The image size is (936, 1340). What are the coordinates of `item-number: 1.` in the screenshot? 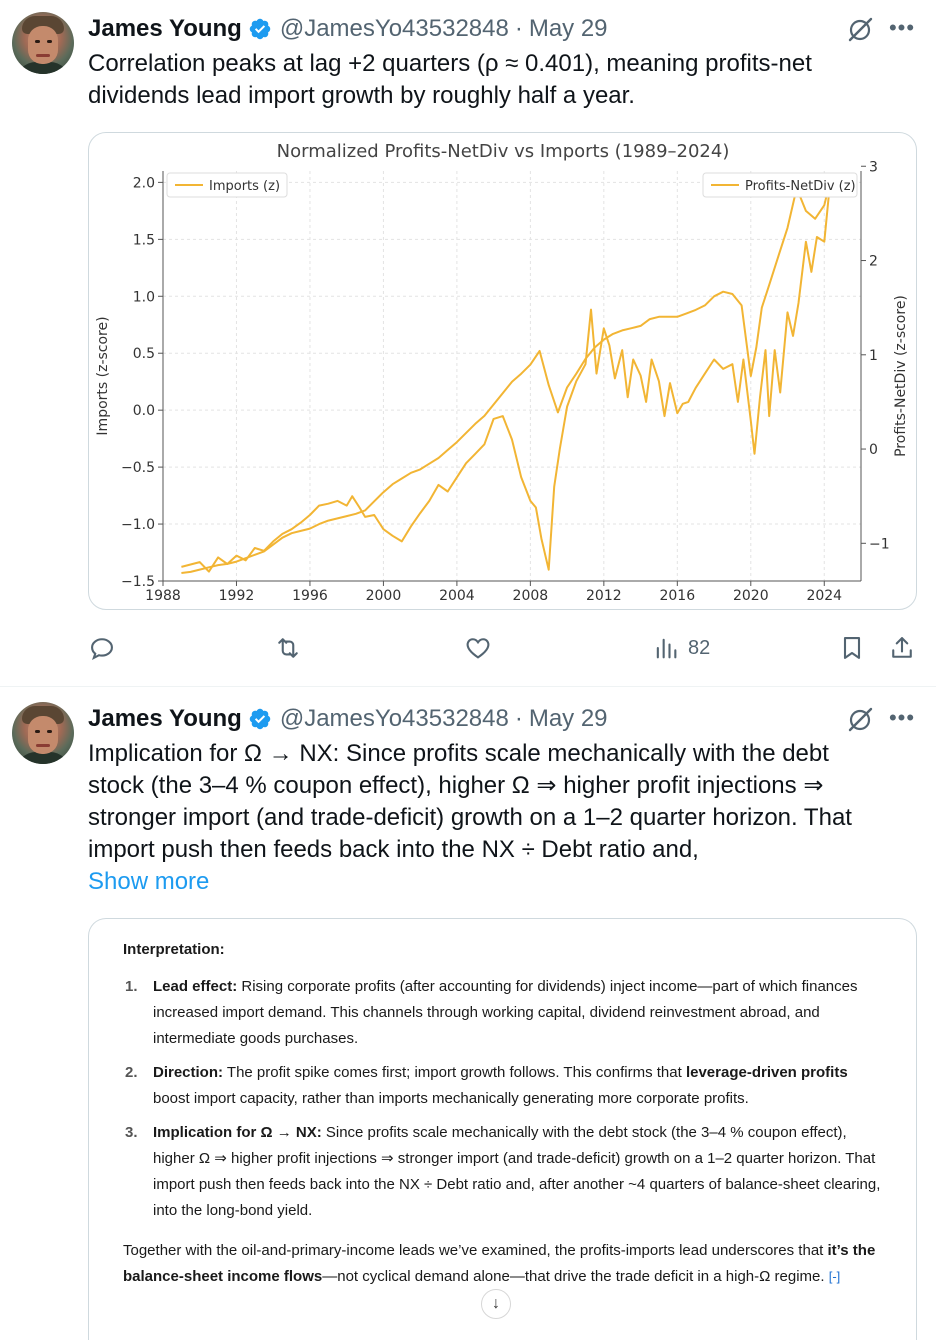 It's located at (131, 986).